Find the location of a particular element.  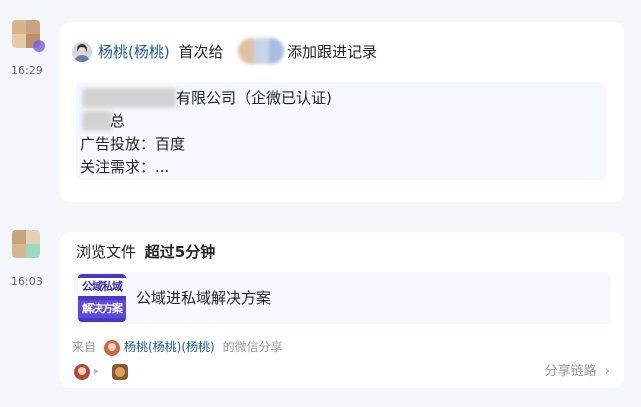

thumbnail-text-bottom: 解决方案 is located at coordinates (102, 309).